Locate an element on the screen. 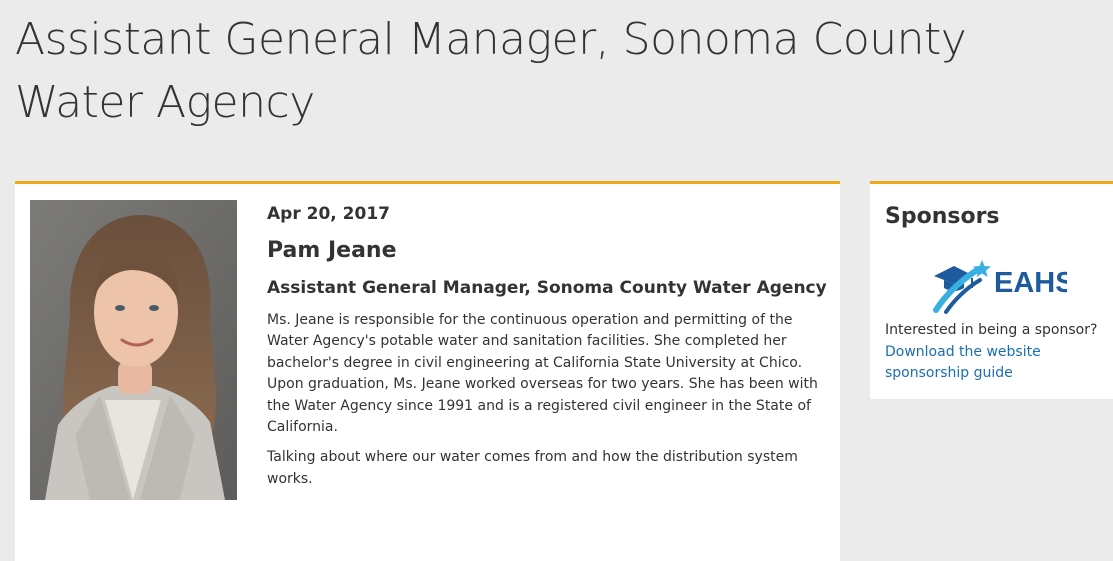 This screenshot has height=561, width=1113. sponsors-title: Sponsors is located at coordinates (942, 216).